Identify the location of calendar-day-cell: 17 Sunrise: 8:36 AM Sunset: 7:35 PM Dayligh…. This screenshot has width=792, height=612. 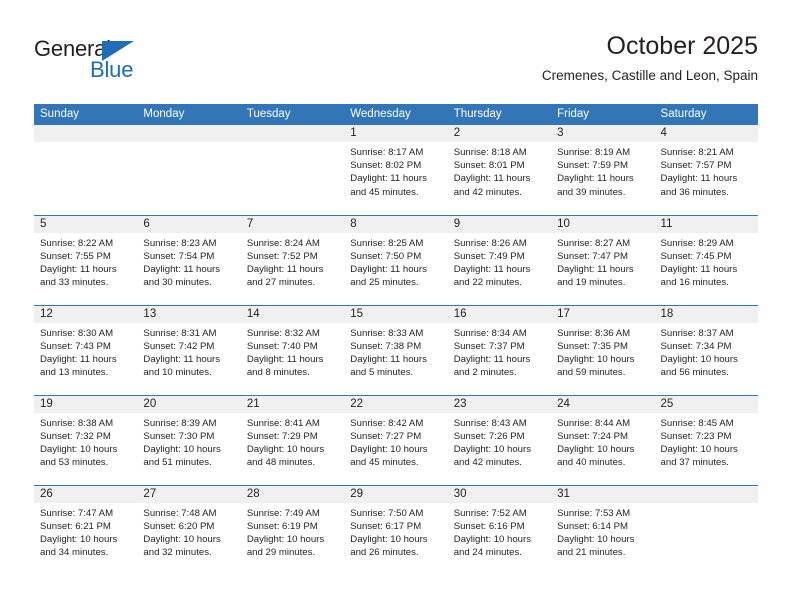
(603, 349).